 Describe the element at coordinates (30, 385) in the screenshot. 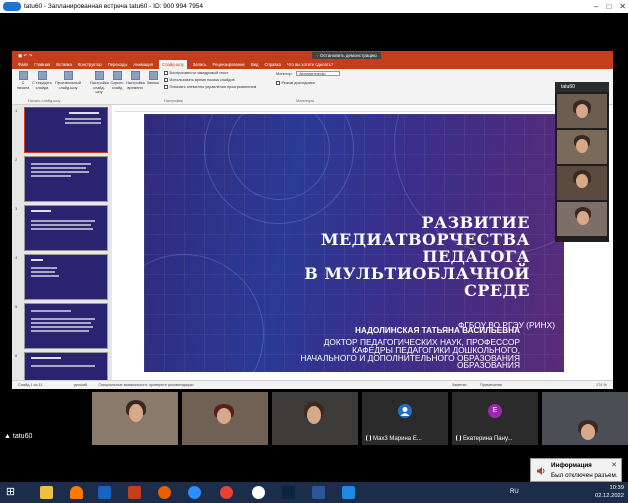

I see `status-slide-count: Слайд 1 из 11` at that location.